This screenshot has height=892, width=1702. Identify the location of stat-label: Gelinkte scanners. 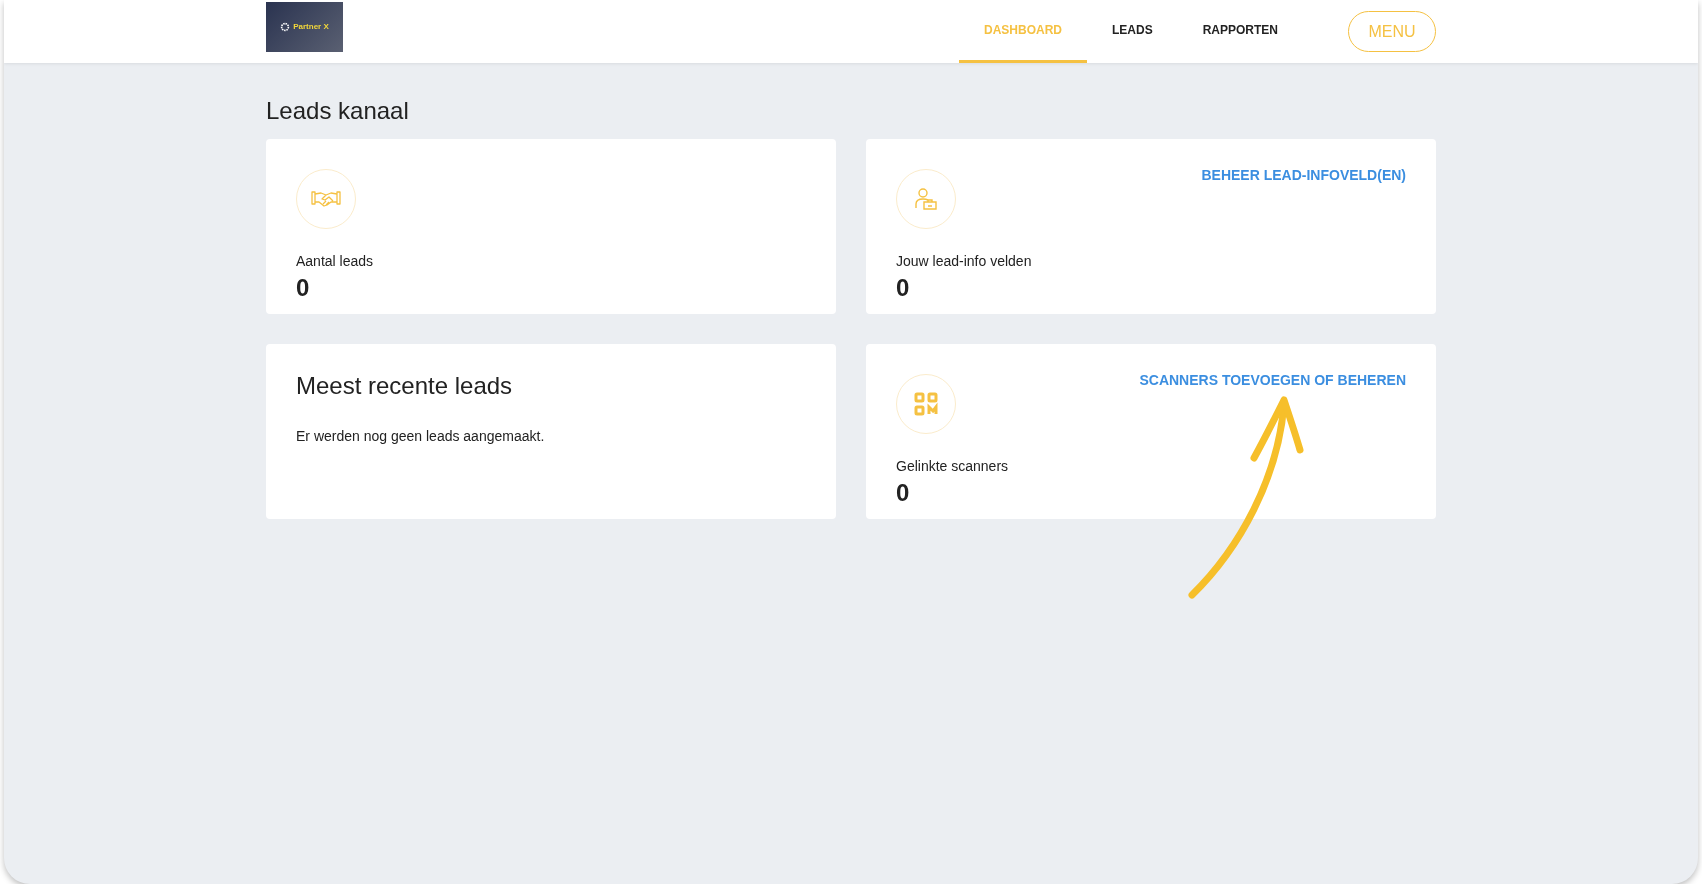
(952, 466).